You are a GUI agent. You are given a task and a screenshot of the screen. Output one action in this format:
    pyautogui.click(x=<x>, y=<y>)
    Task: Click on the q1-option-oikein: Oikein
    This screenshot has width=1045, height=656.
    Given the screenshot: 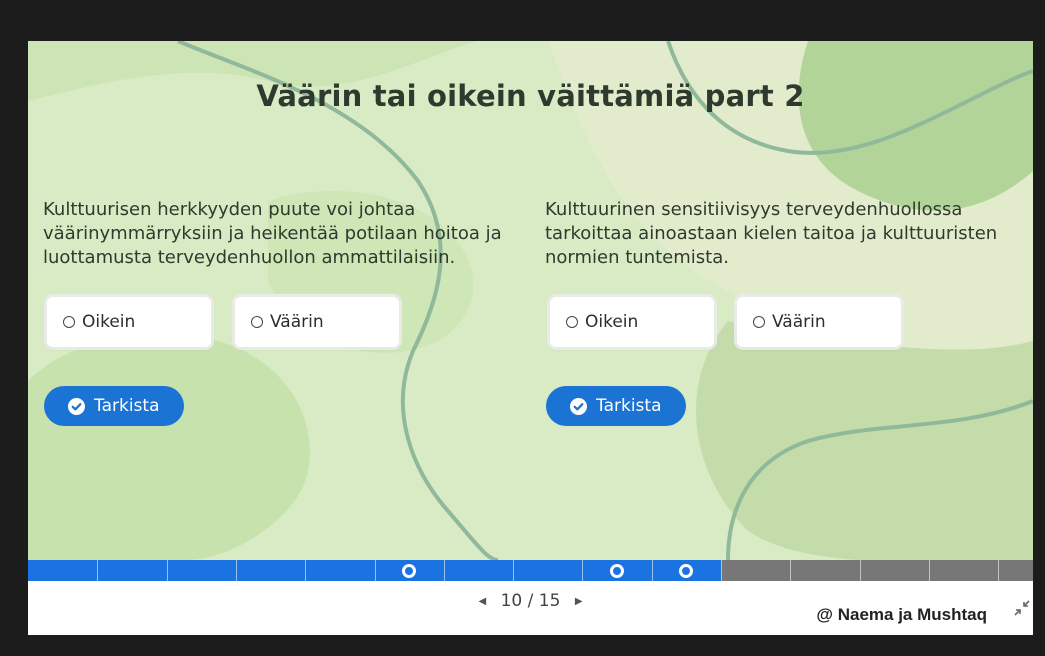 What is the action you would take?
    pyautogui.click(x=129, y=322)
    